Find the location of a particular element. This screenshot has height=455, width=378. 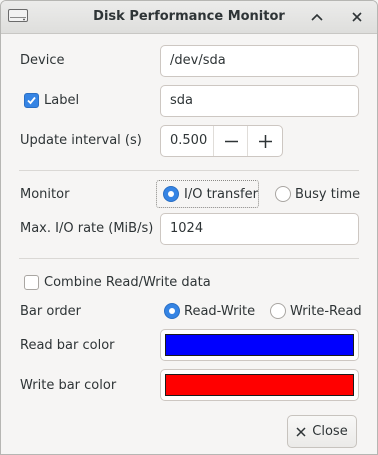

bar-order-read-write-label: Read-Write is located at coordinates (219, 311).